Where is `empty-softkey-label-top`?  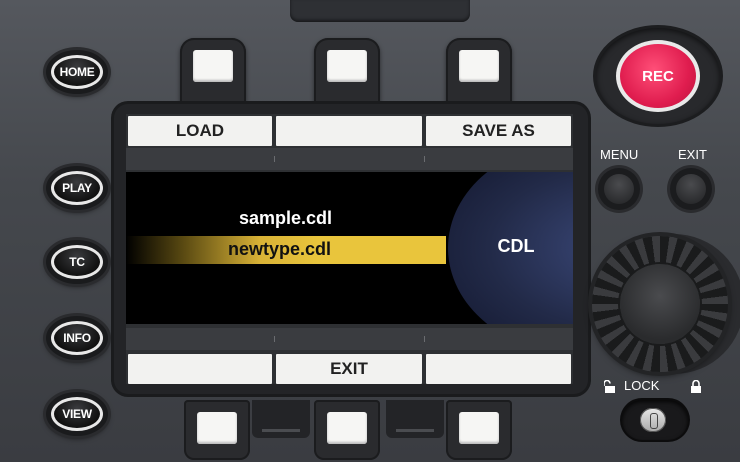
empty-softkey-label-top is located at coordinates (349, 131).